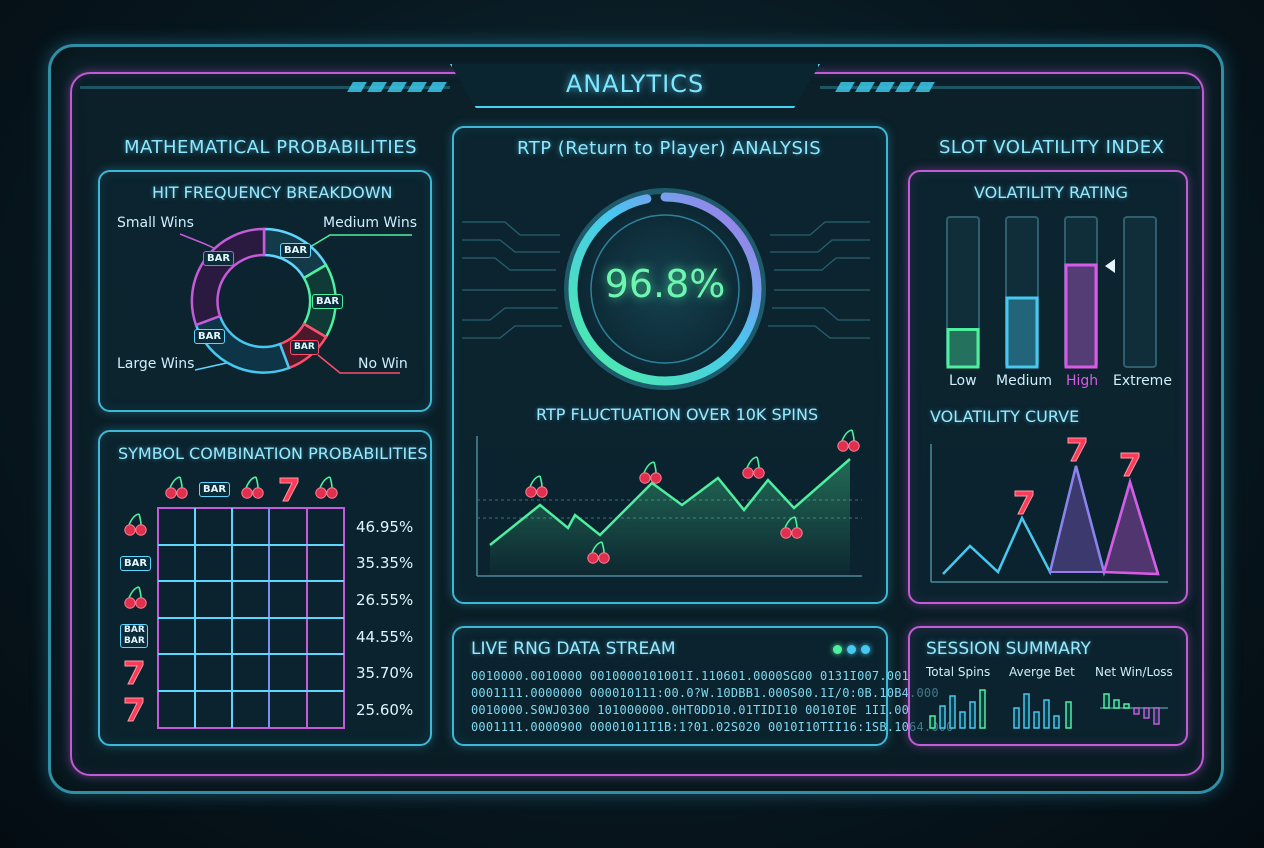 This screenshot has height=848, width=1264. I want to click on session-sparkbars, so click(1048, 709).